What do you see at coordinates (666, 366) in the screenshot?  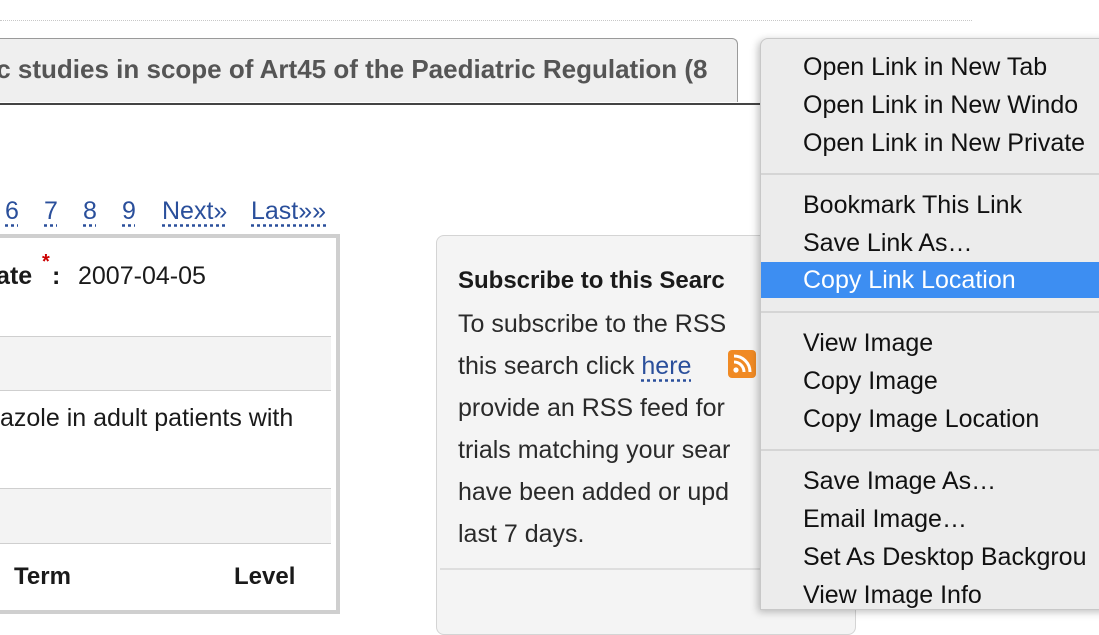 I see `subscribe-here-link: here` at bounding box center [666, 366].